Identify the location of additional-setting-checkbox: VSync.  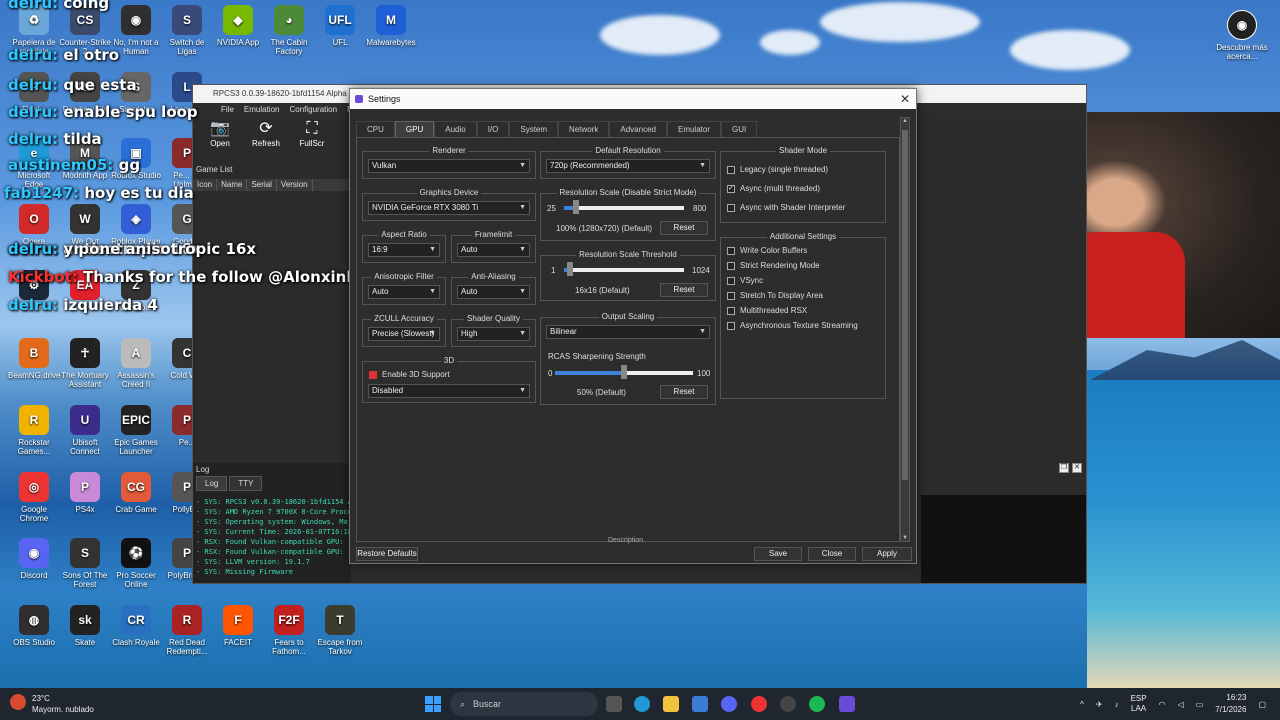
(745, 280).